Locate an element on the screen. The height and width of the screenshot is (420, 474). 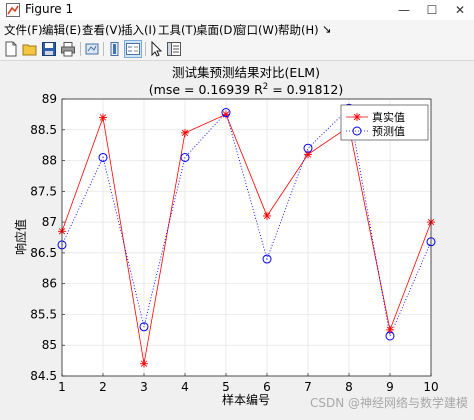
menu-edit: 编辑(E) is located at coordinates (61, 30).